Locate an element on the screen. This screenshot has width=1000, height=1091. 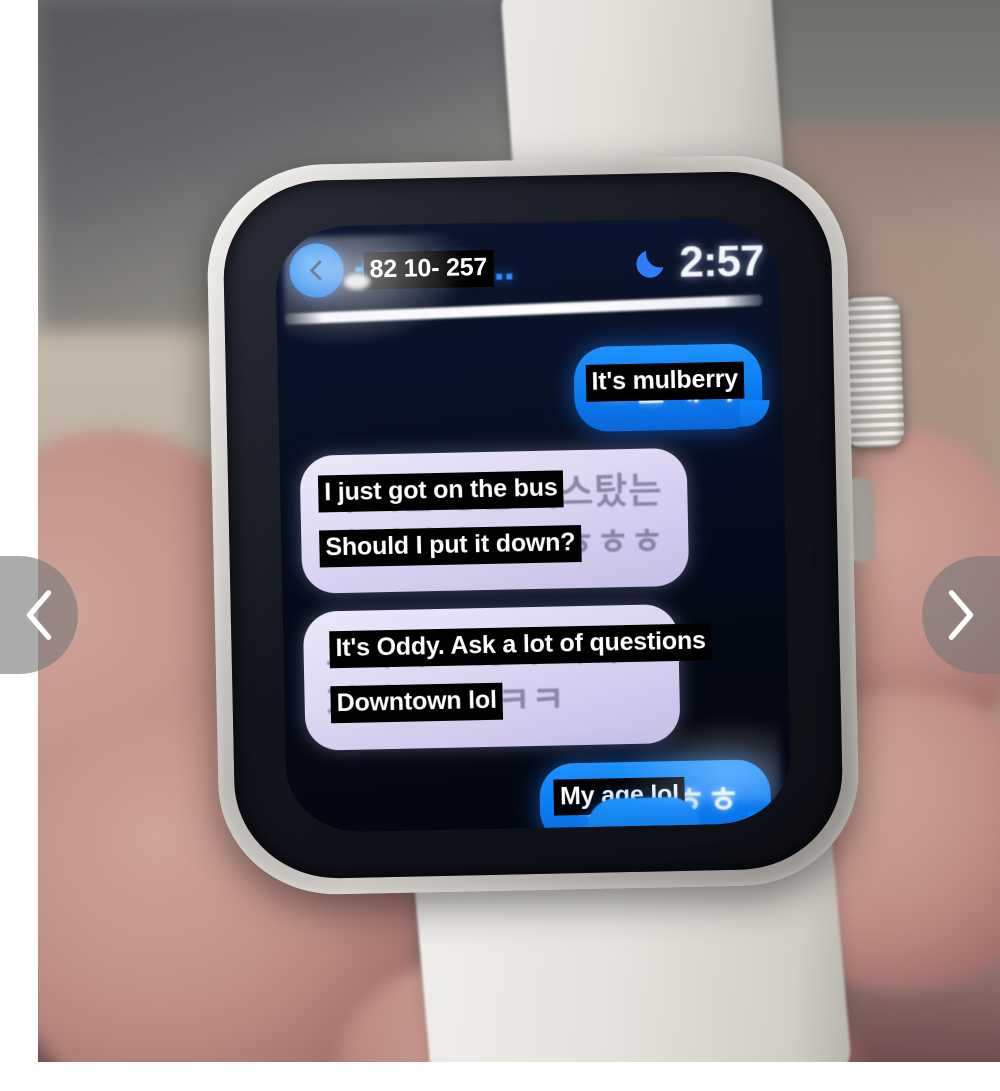
clock: 2:57 is located at coordinates (721, 261).